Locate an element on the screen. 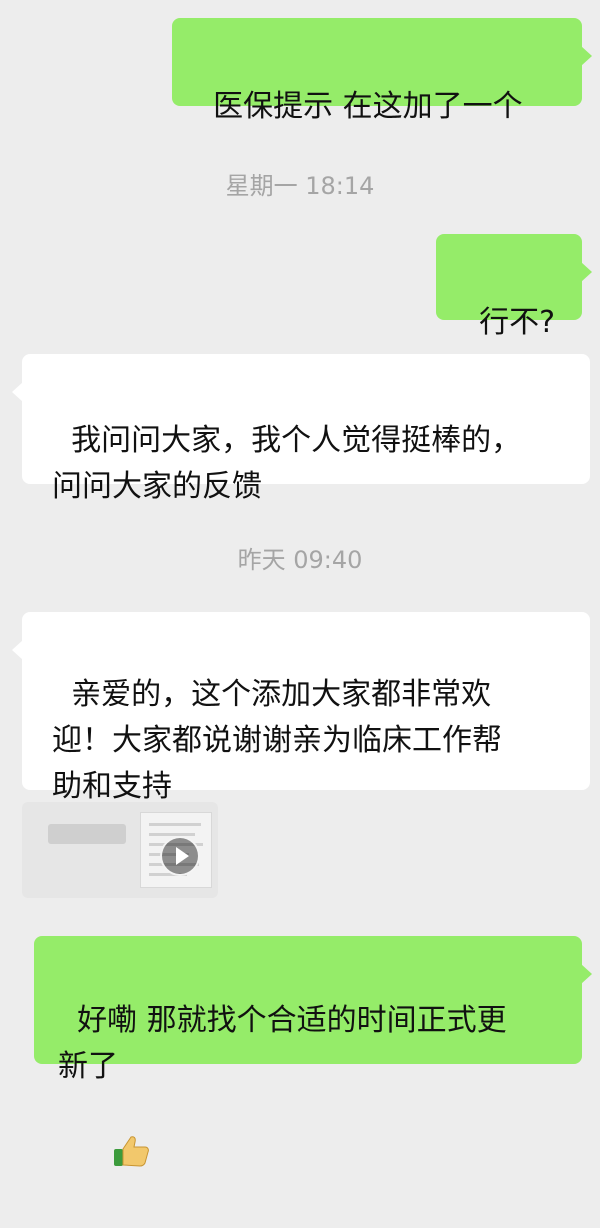  message-timestamp: 星期一 18:14 is located at coordinates (300, 186).